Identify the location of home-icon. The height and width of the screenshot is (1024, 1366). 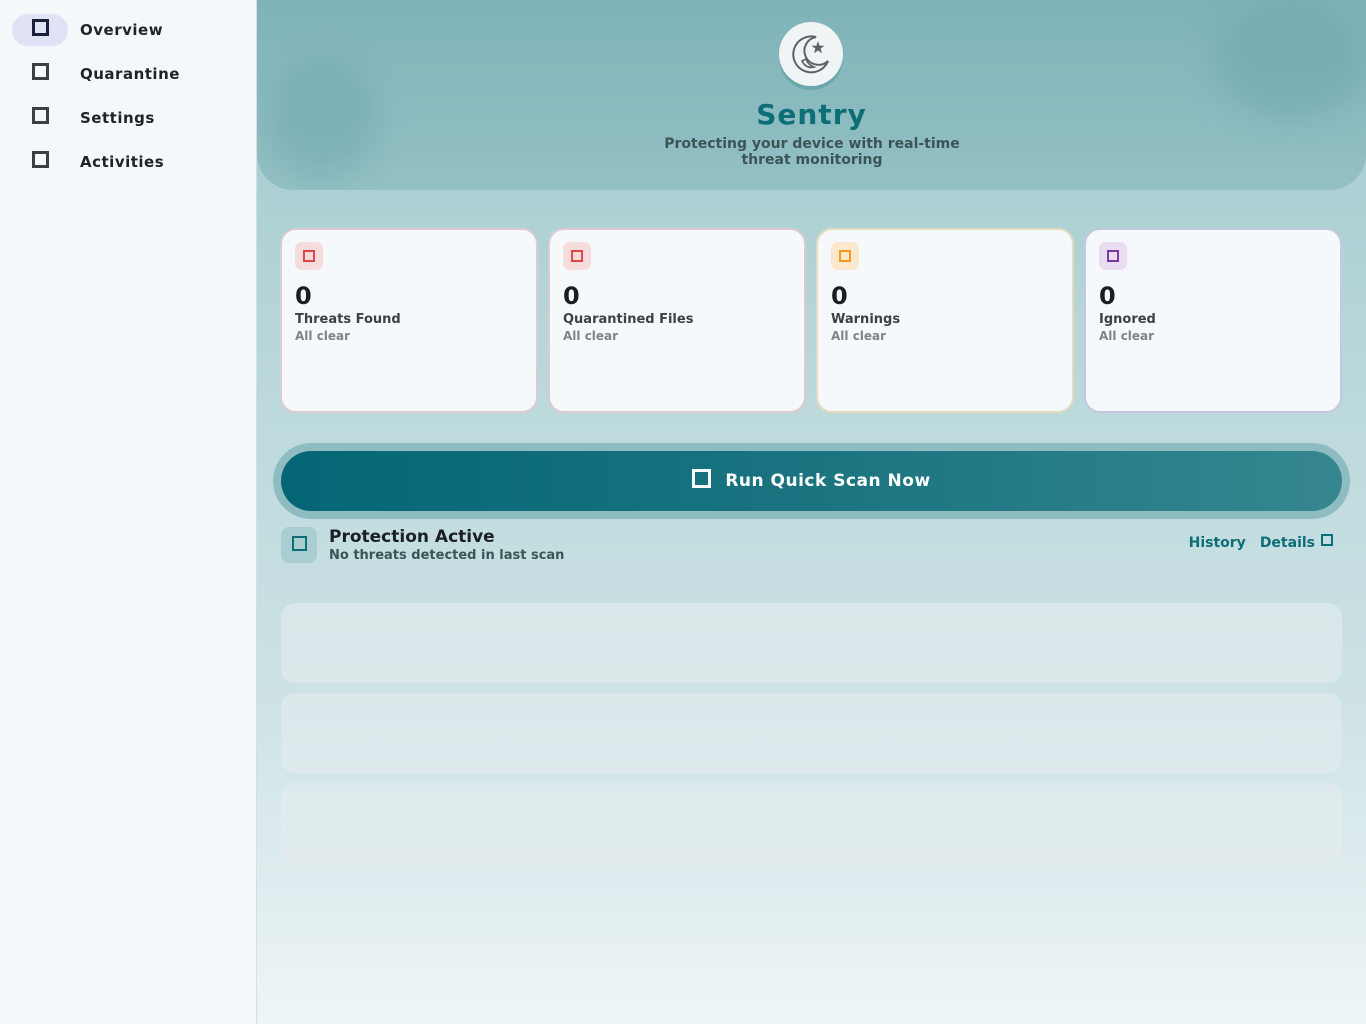
(40, 27).